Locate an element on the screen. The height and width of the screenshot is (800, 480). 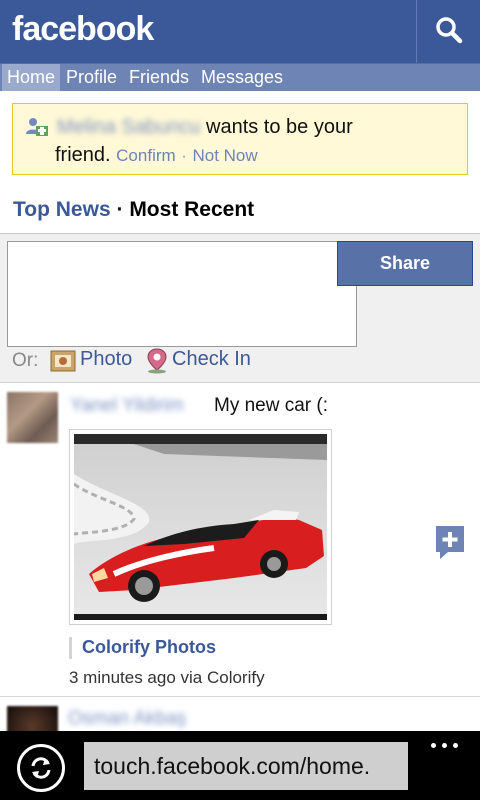
story-timestamp: 3 minutes ago via Colorify is located at coordinates (167, 677).